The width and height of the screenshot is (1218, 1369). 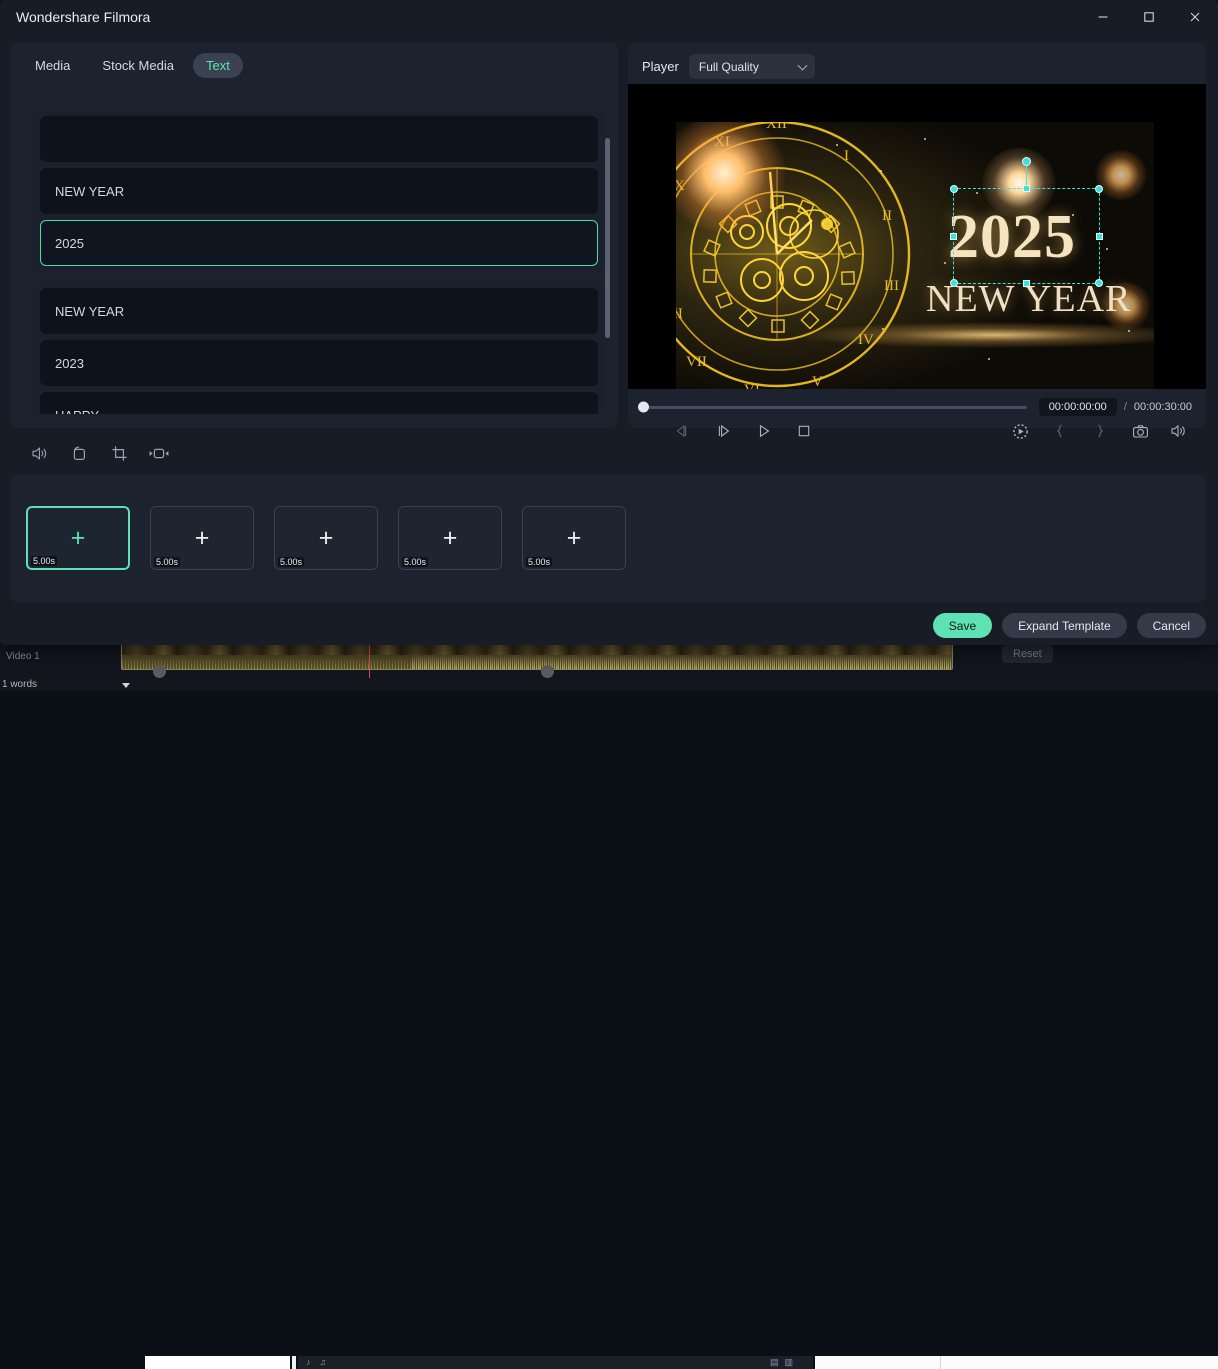 I want to click on clip-trim-handle-right, so click(x=547, y=671).